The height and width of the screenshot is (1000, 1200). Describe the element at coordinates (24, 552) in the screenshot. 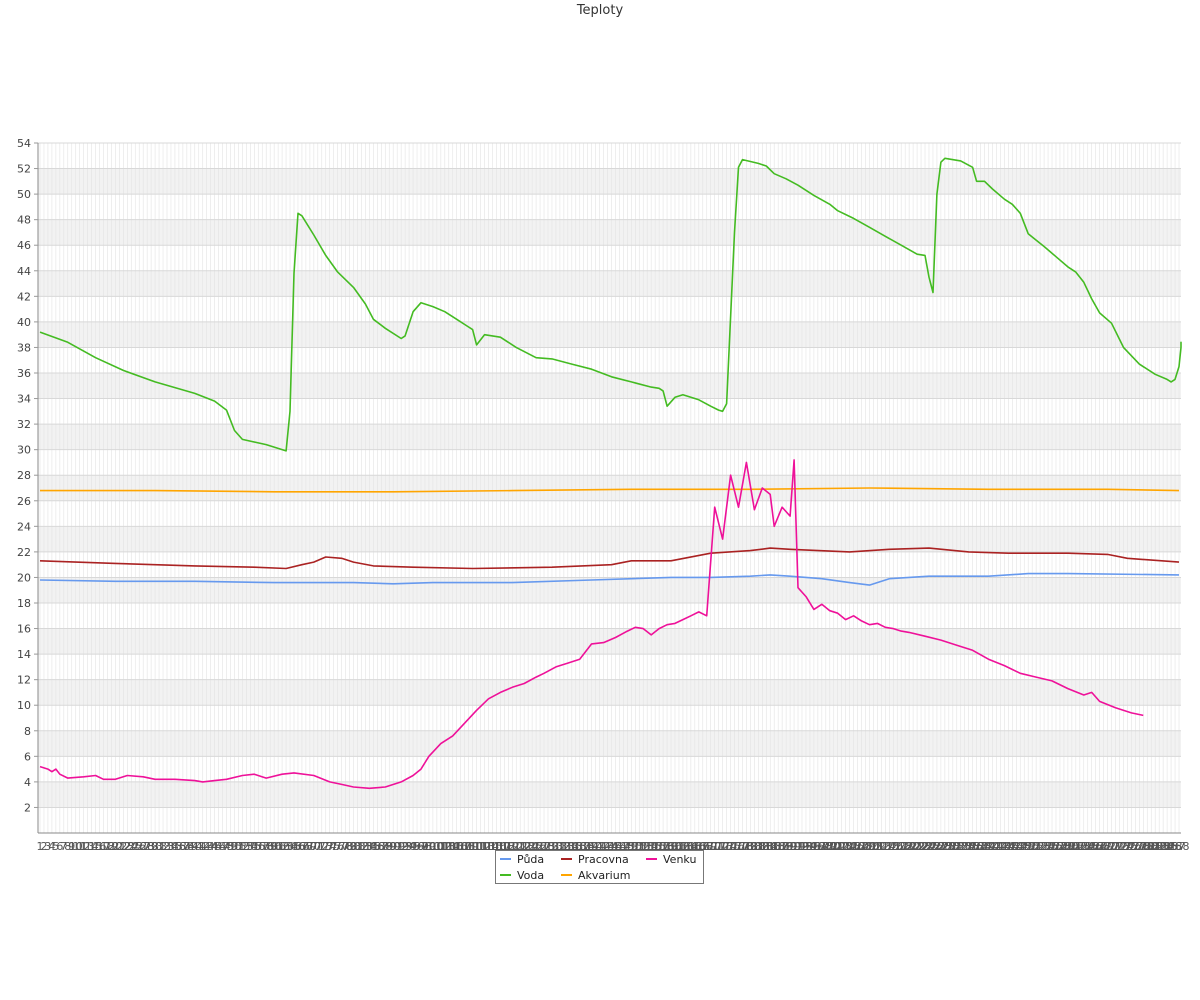

I see `y-tick-label: 22` at that location.